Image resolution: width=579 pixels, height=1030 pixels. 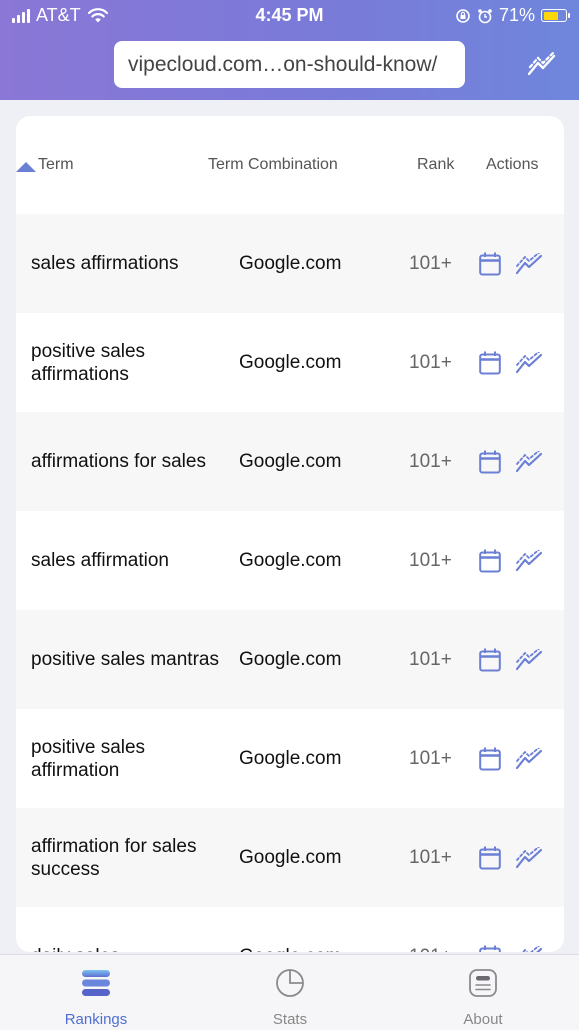 I want to click on status-right: 71%, so click(x=512, y=15).